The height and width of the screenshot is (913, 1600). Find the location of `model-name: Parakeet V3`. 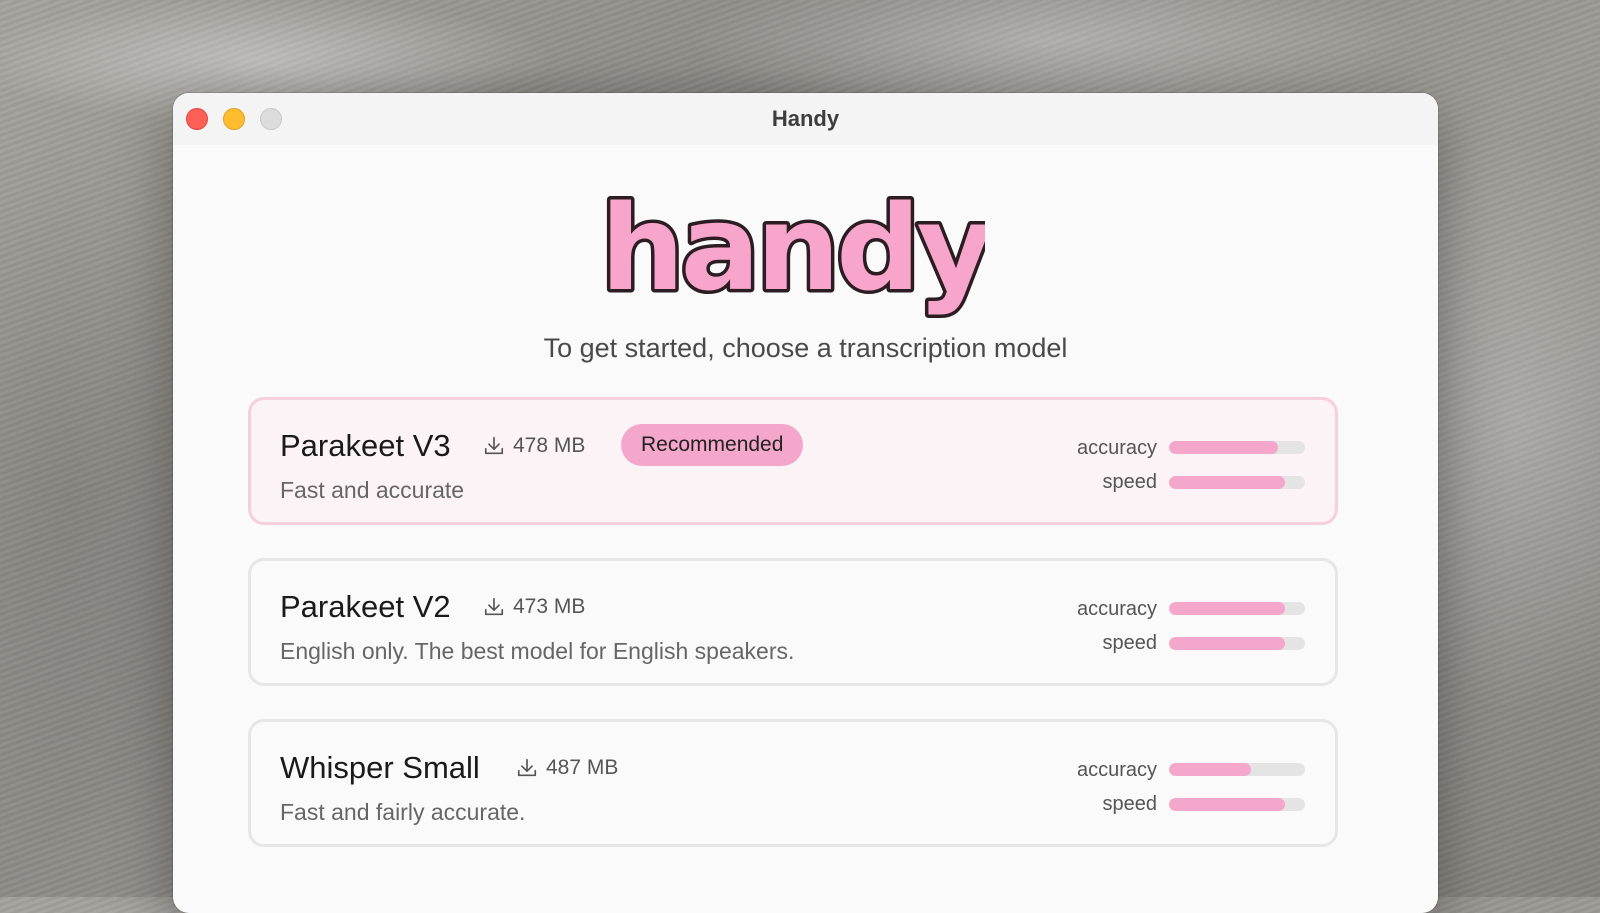

model-name: Parakeet V3 is located at coordinates (365, 445).